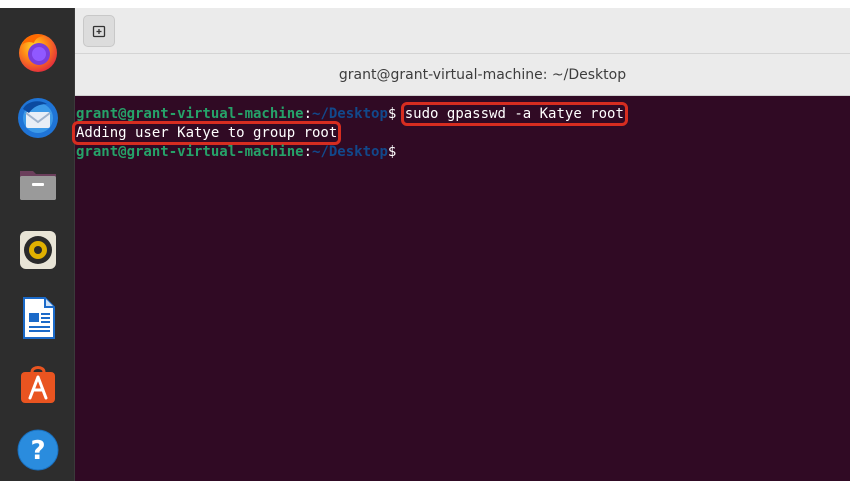 This screenshot has width=850, height=481. Describe the element at coordinates (425, 4) in the screenshot. I see `top-panel` at that location.